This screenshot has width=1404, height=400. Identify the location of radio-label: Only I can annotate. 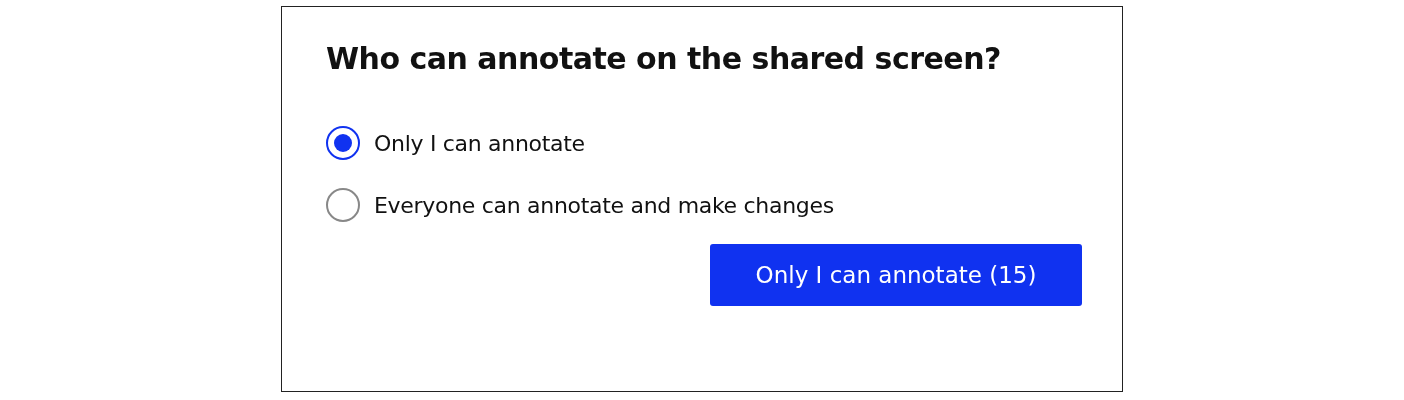
(479, 143).